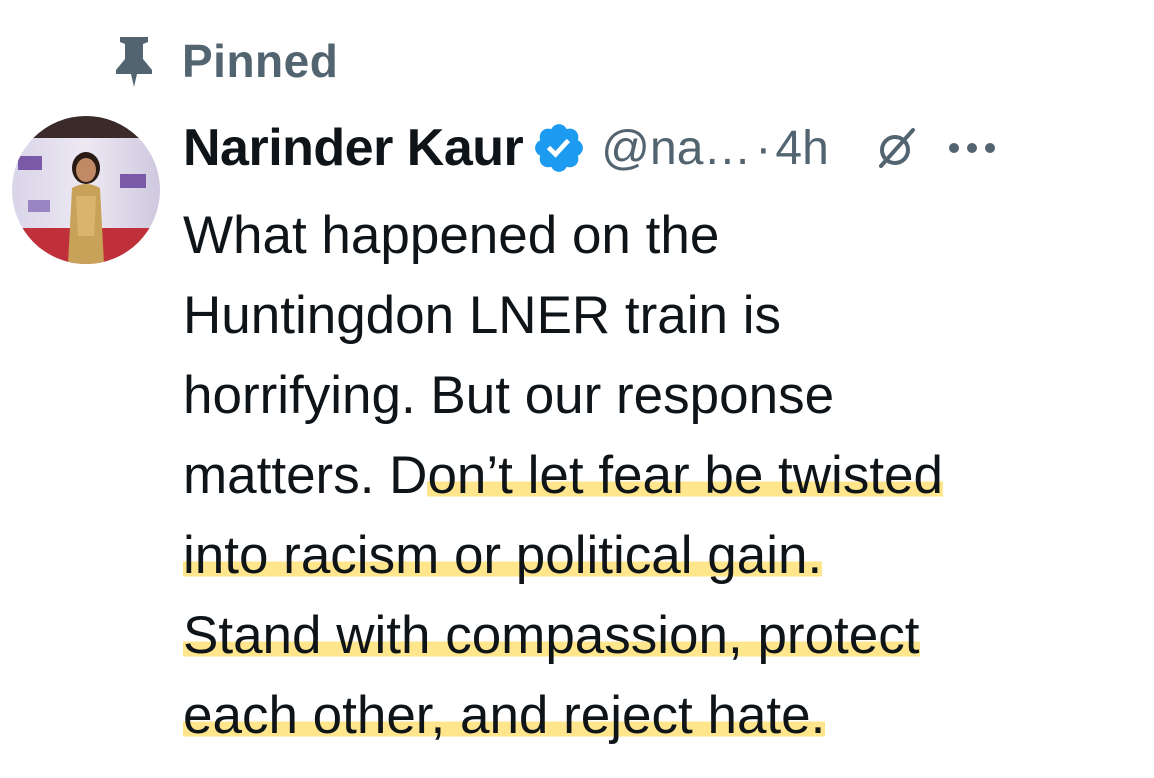  I want to click on highlighted-text: Stand with compassion, protect, so click(551, 635).